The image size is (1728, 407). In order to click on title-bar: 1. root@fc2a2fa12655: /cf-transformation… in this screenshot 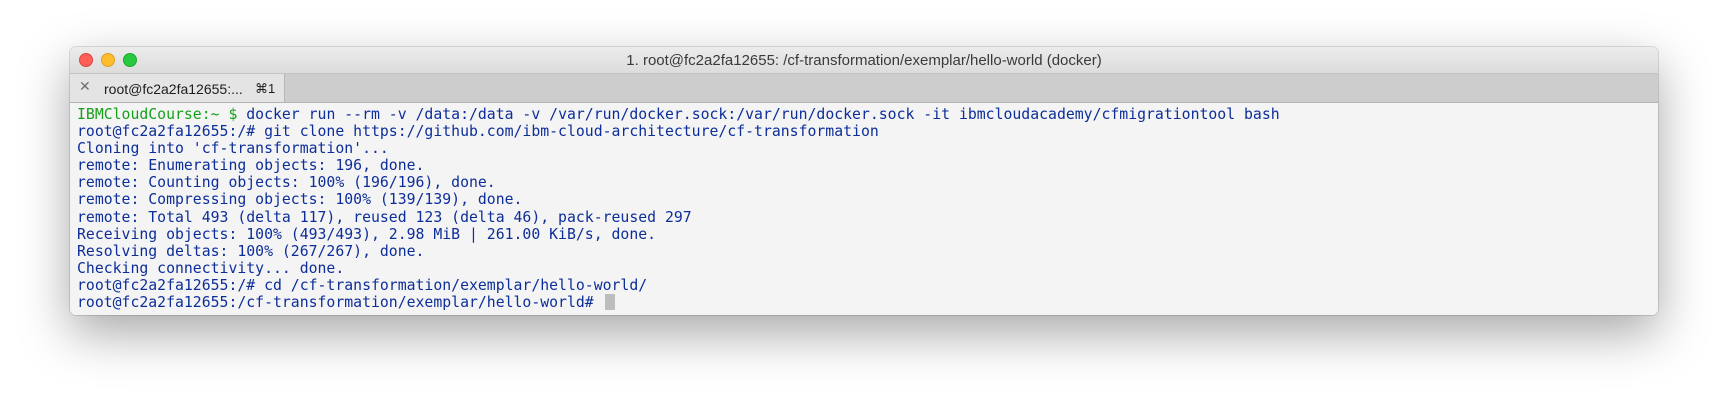, I will do `click(864, 60)`.